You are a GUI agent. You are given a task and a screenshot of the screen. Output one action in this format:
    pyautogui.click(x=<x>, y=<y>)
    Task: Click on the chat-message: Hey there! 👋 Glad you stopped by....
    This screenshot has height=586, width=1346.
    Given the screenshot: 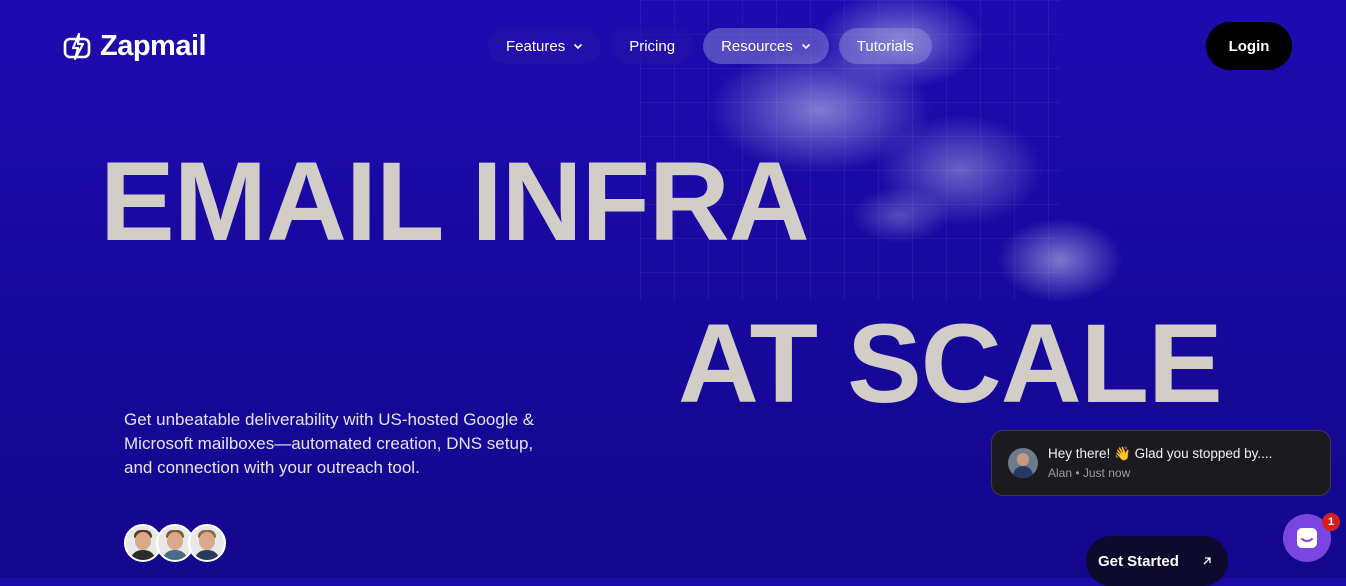 What is the action you would take?
    pyautogui.click(x=1160, y=453)
    